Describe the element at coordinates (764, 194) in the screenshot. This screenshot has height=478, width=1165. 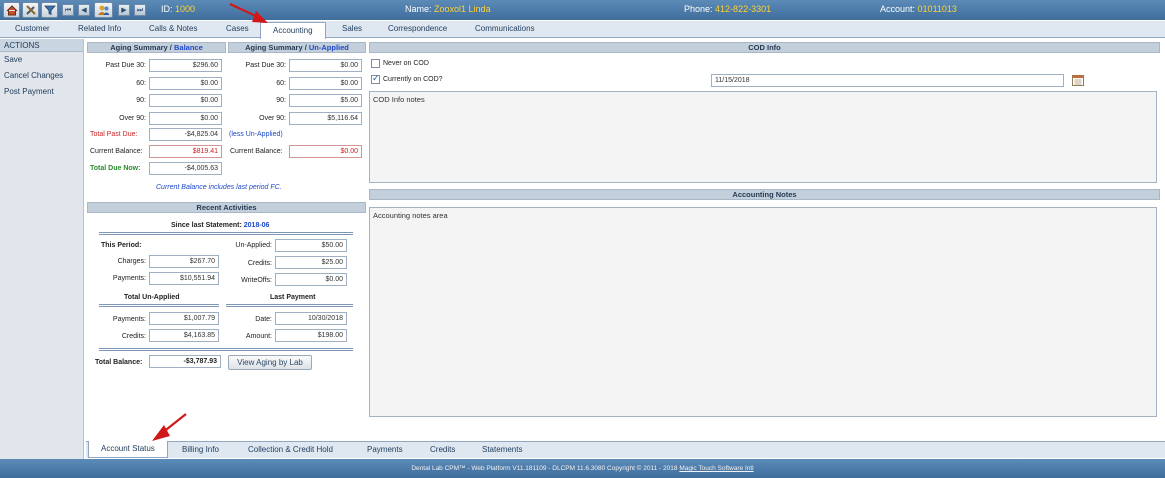
I see `accounting-notes-header: Accounting Notes` at that location.